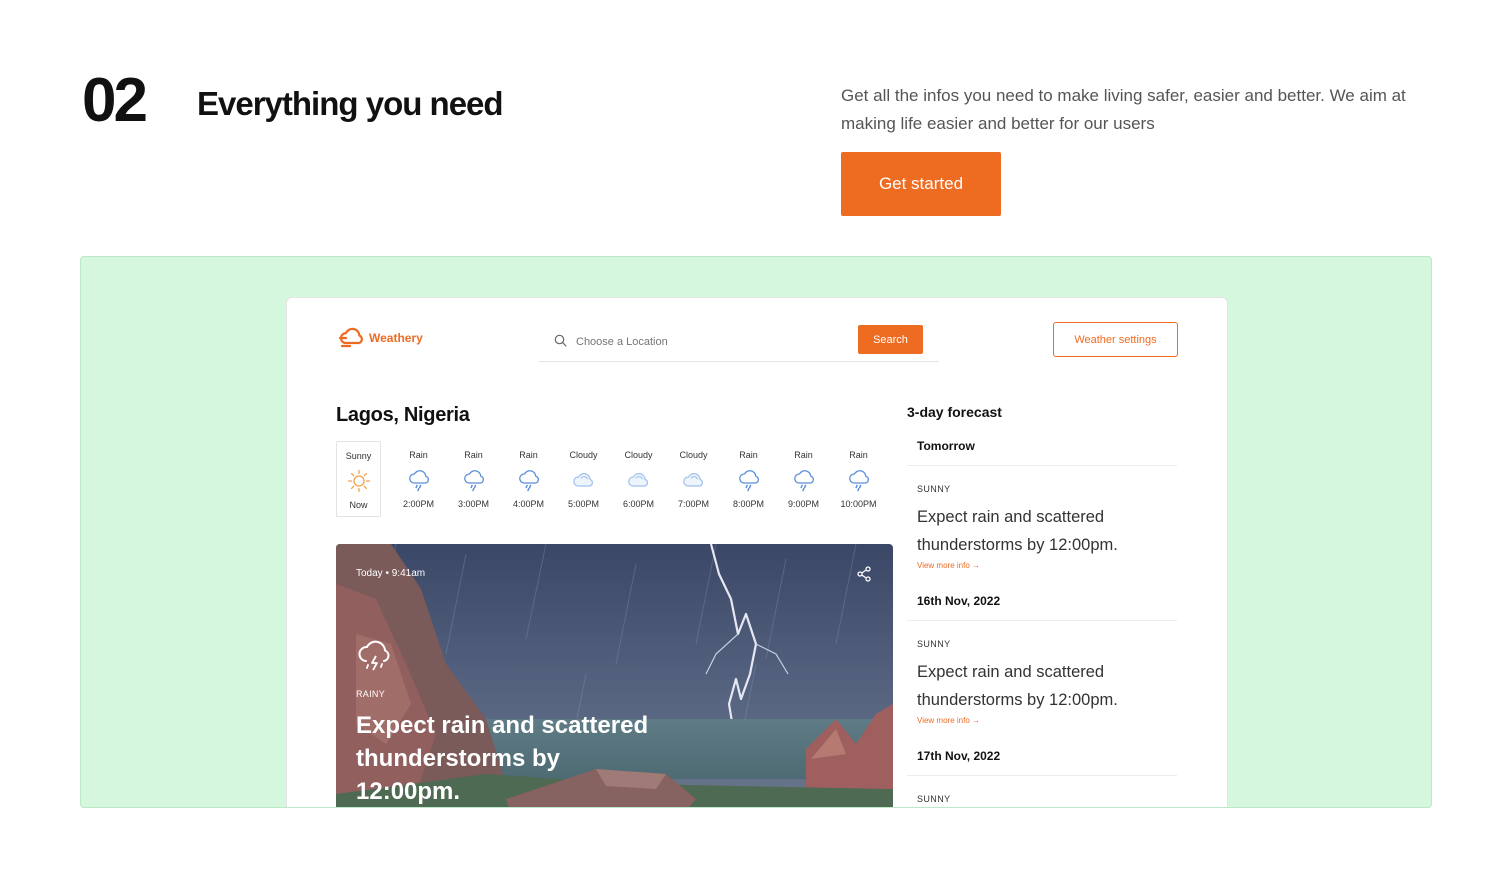 The width and height of the screenshot is (1512, 888). What do you see at coordinates (371, 694) in the screenshot?
I see `hero-condition: RAINY` at bounding box center [371, 694].